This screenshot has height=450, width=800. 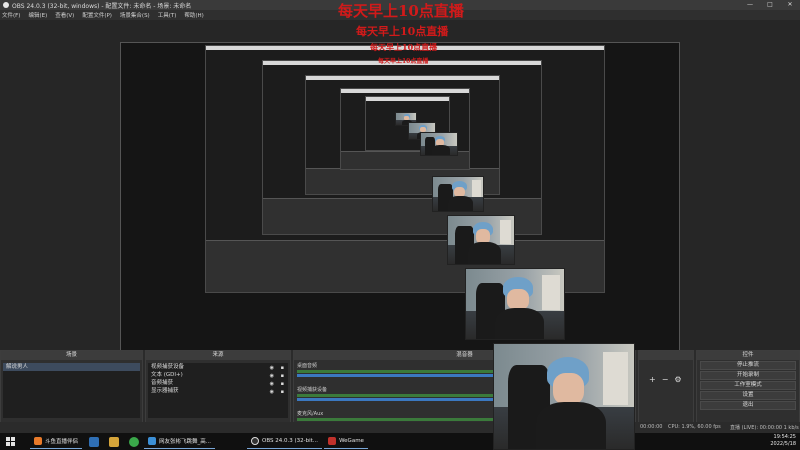 I want to click on add-transition-icon: +, so click(x=652, y=379).